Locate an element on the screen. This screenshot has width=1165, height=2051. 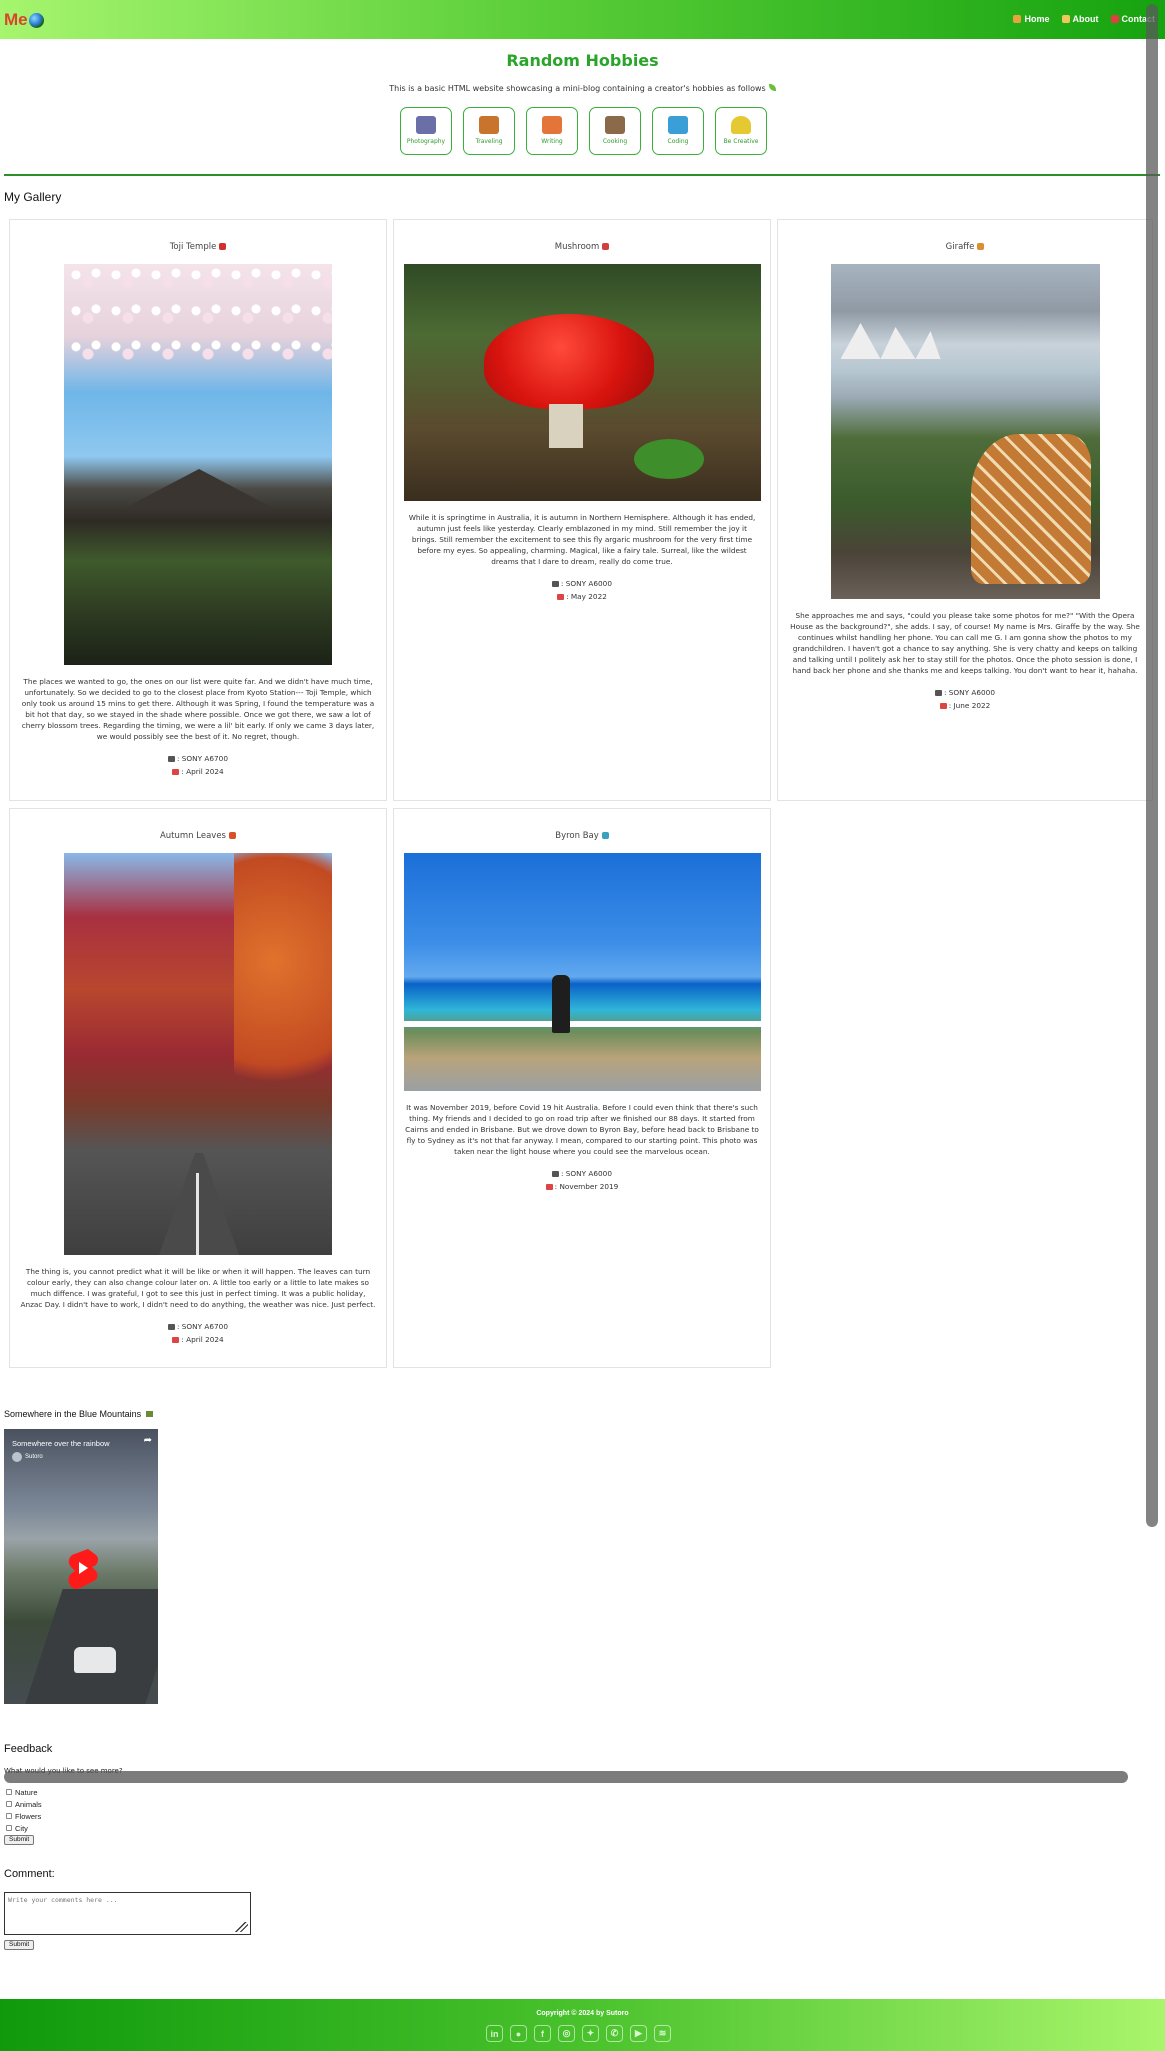
card-title-text: Giraffe is located at coordinates (960, 247).